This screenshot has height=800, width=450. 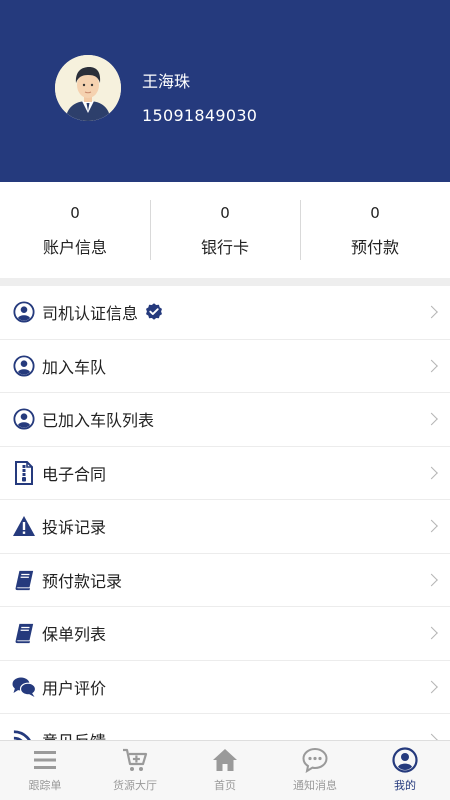 What do you see at coordinates (45, 785) in the screenshot?
I see `tab-label: 跟踪单` at bounding box center [45, 785].